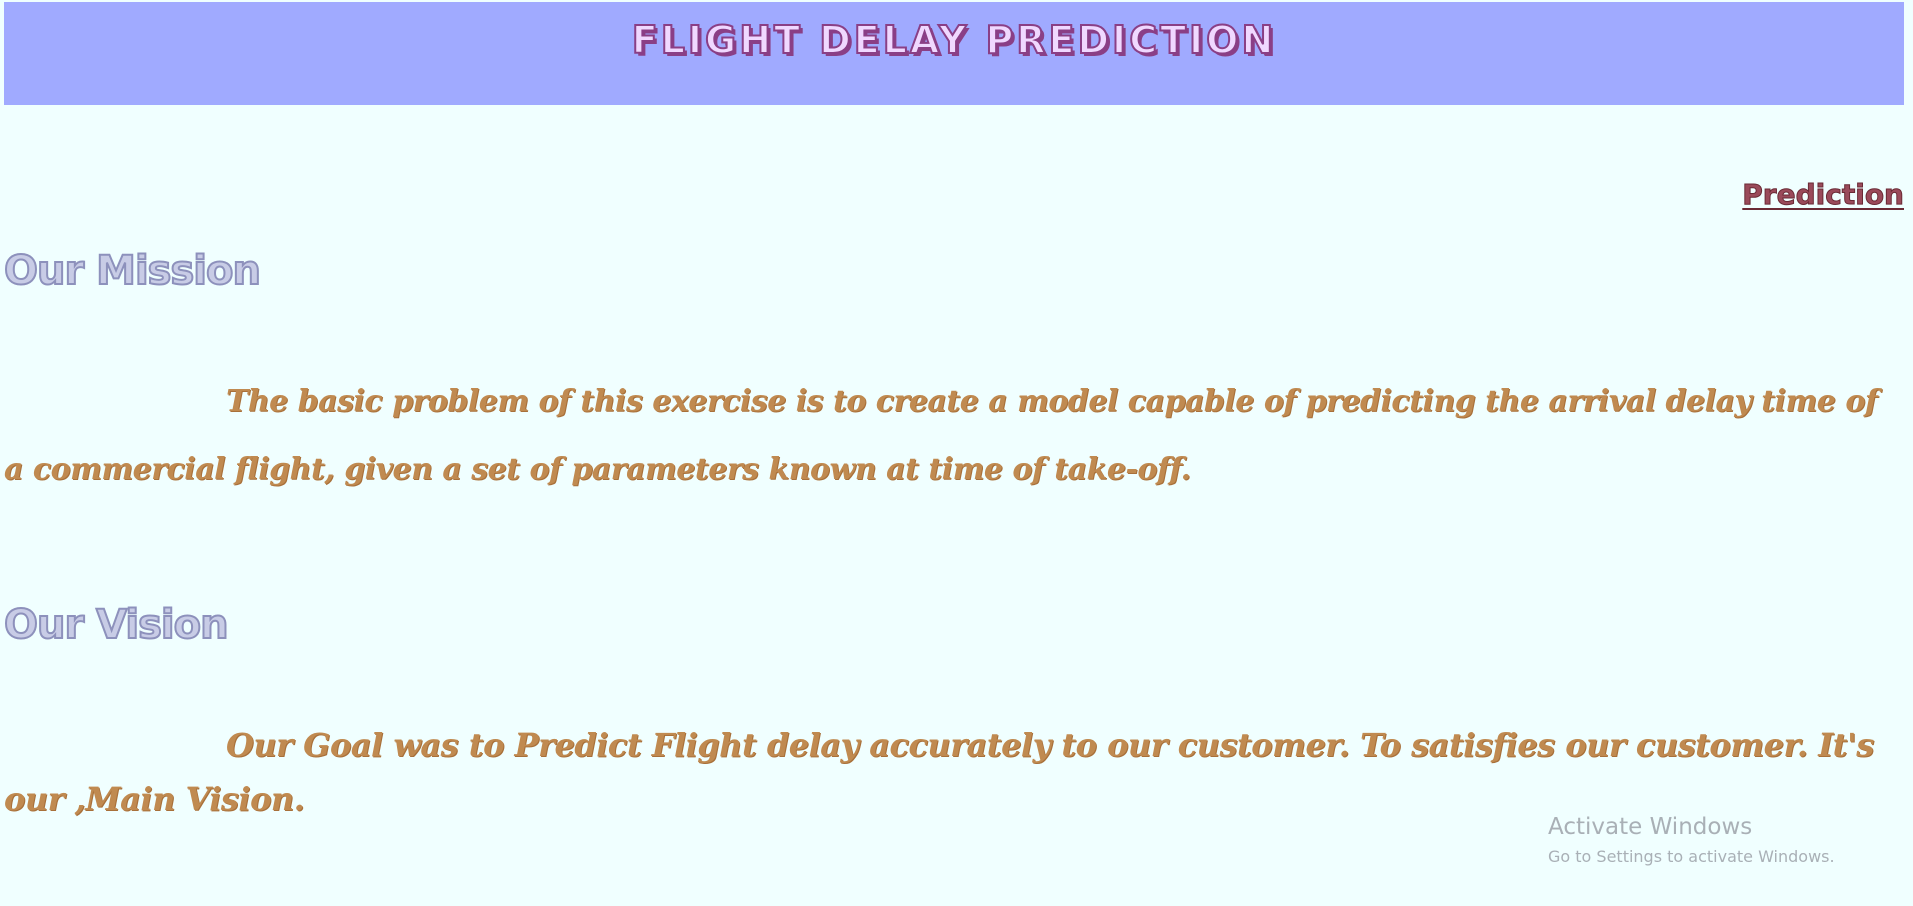 The image size is (1913, 906). I want to click on mission-heading: Our Mission, so click(132, 271).